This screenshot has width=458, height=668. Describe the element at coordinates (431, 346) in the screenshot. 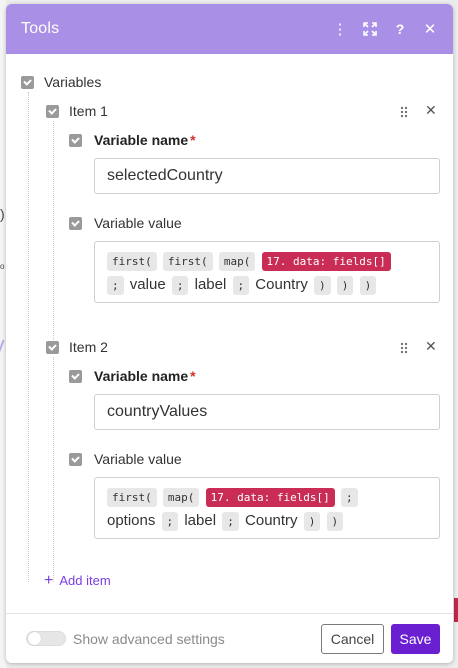

I see `remove-item-2-icon: ✕` at that location.